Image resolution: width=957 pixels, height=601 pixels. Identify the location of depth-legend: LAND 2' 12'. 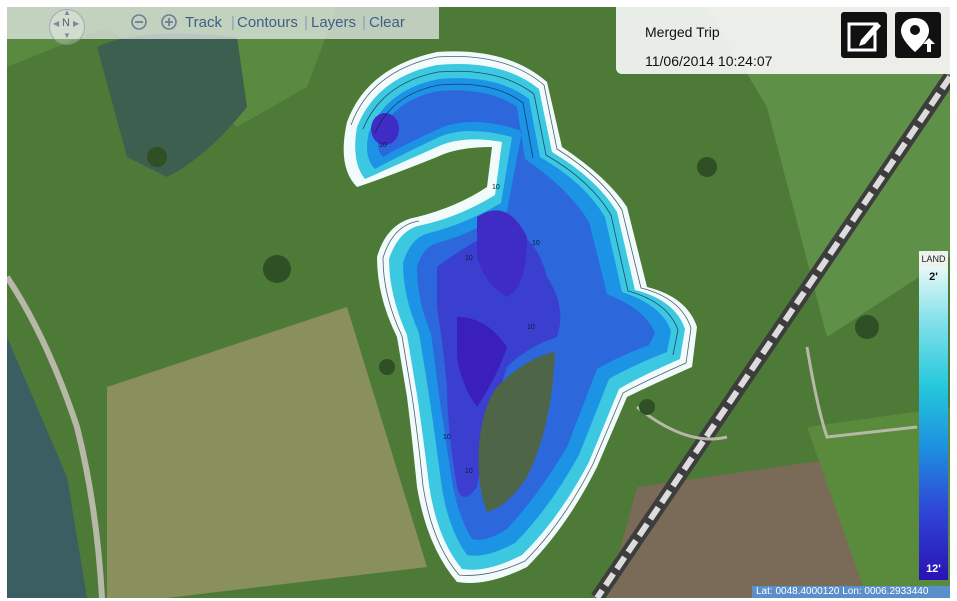
(933, 415).